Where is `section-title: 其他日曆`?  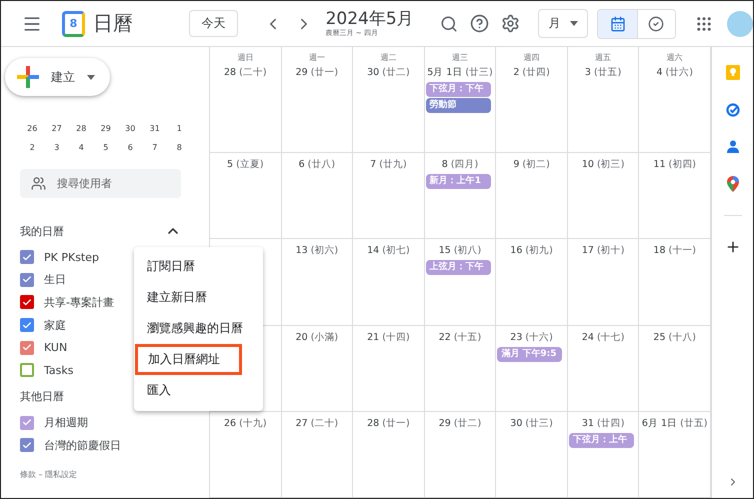
section-title: 其他日曆 is located at coordinates (42, 396).